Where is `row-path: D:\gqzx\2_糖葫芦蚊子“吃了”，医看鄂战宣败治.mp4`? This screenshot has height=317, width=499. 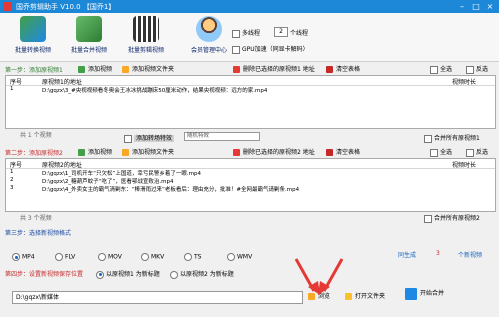
row-path: D:\gqzx\2_糖葫芦蚊子“吃了”，医看鄂战宣败治.mp4 is located at coordinates (108, 182).